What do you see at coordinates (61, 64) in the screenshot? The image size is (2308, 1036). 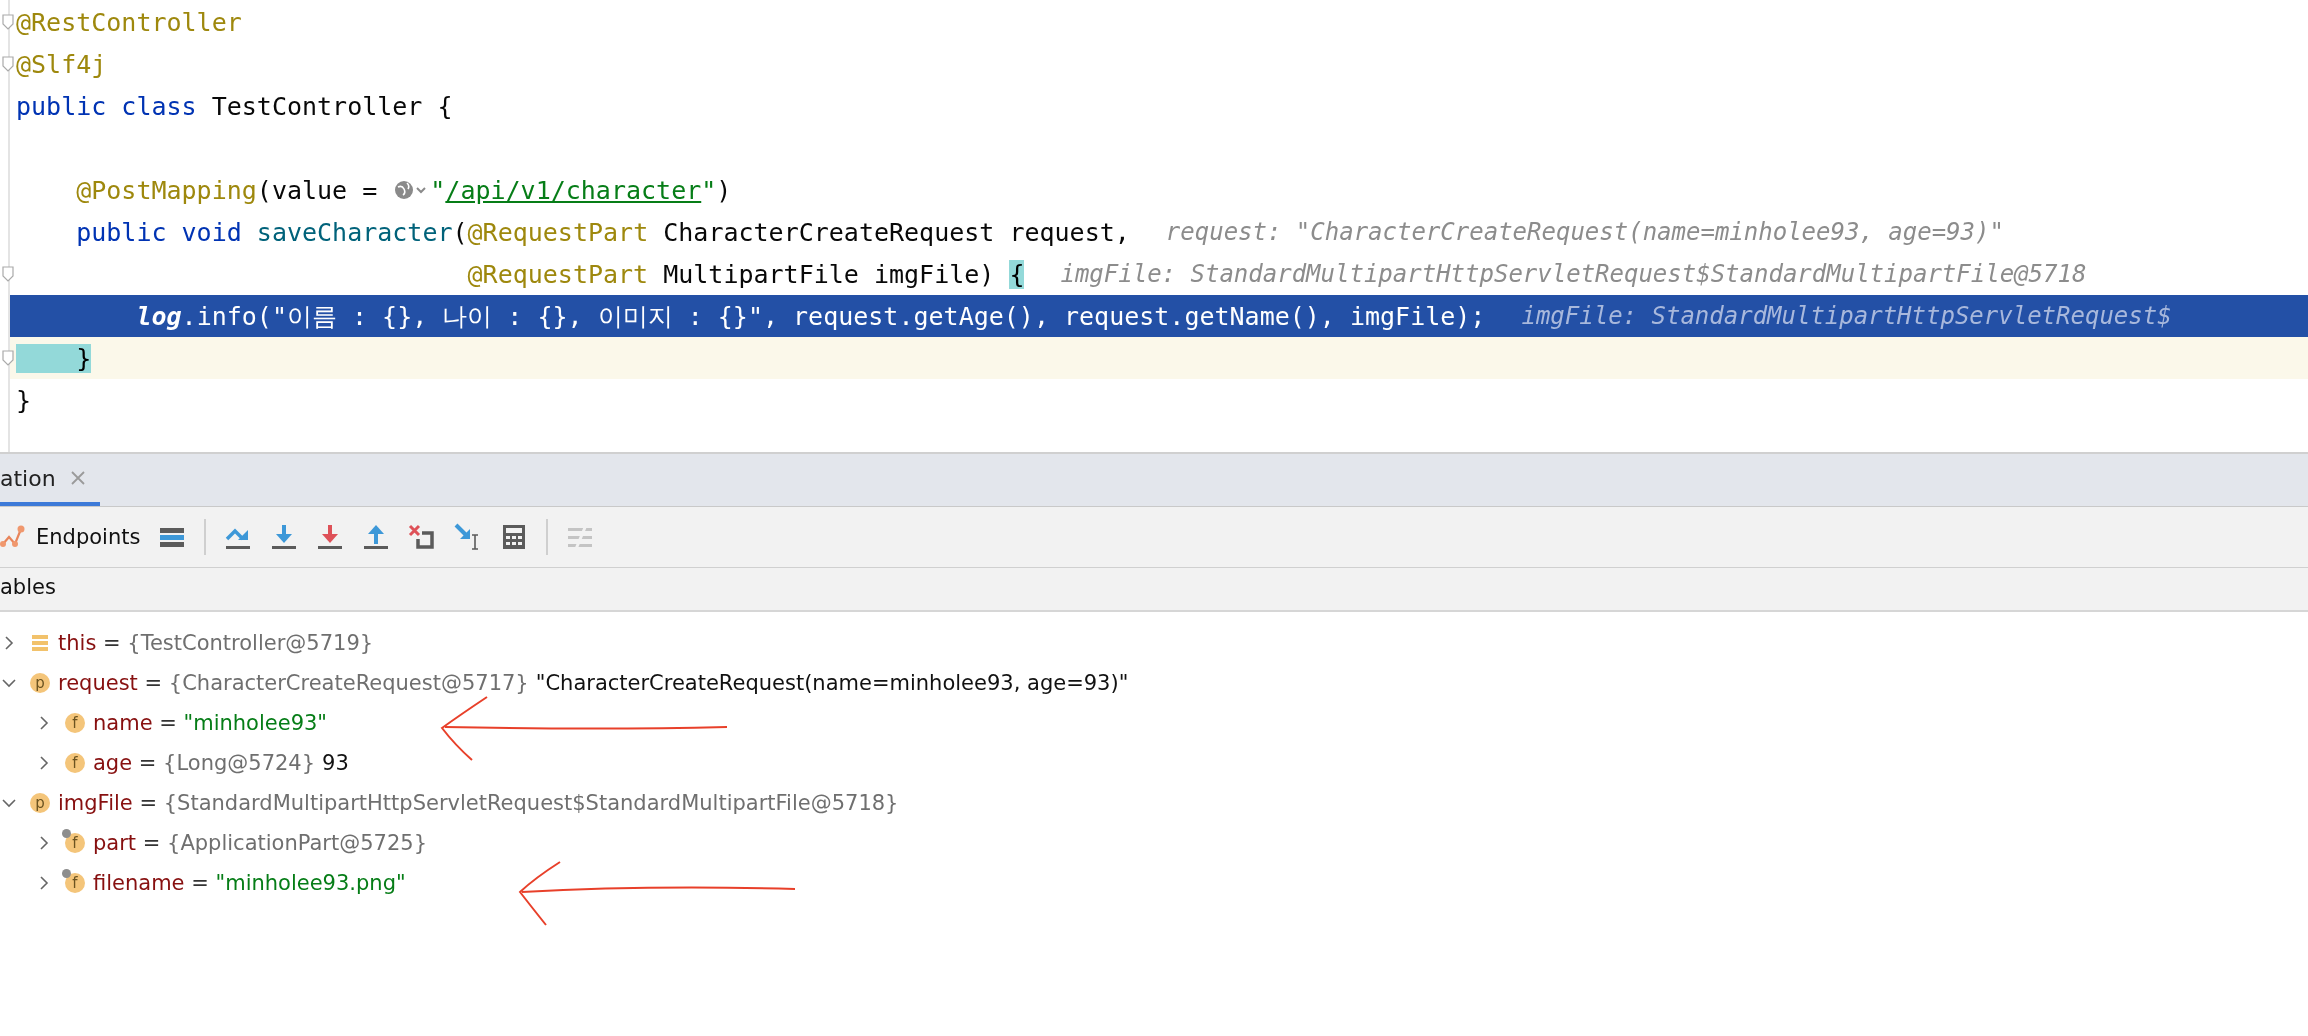 I see `code-text: @Slf4j` at bounding box center [61, 64].